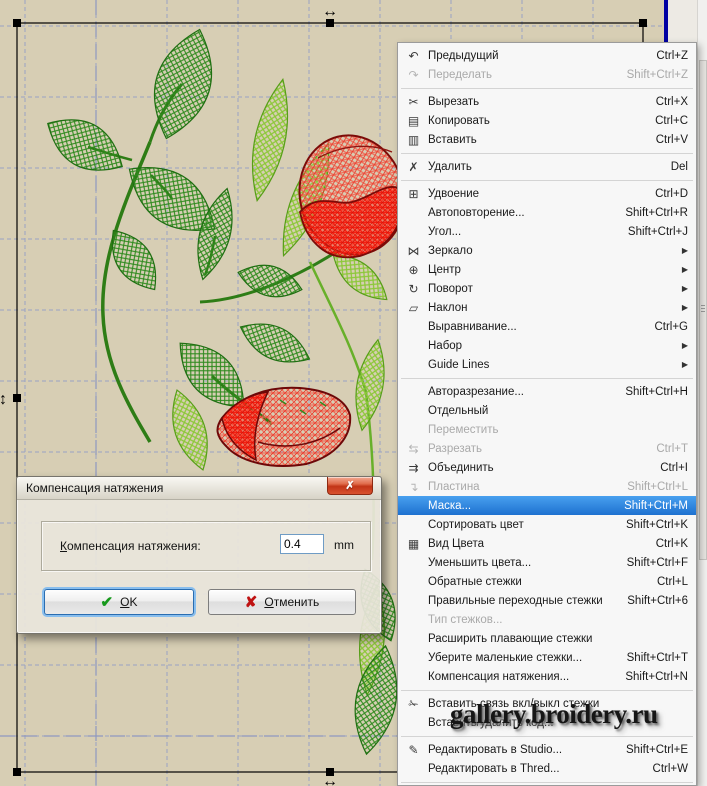 The width and height of the screenshot is (707, 786). What do you see at coordinates (657, 74) in the screenshot?
I see `menu-item-shortcut: Shift+Ctrl+Z` at bounding box center [657, 74].